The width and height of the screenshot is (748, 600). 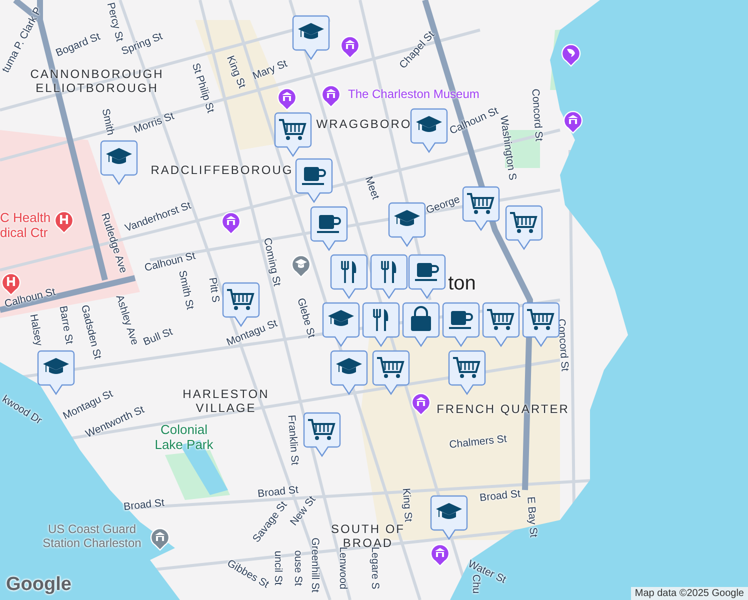 I want to click on map-attribution: Map data ©2025 Google, so click(x=689, y=593).